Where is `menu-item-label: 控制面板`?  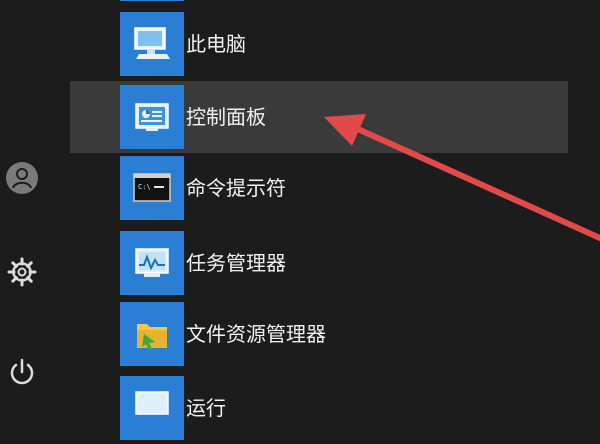 menu-item-label: 控制面板 is located at coordinates (226, 117).